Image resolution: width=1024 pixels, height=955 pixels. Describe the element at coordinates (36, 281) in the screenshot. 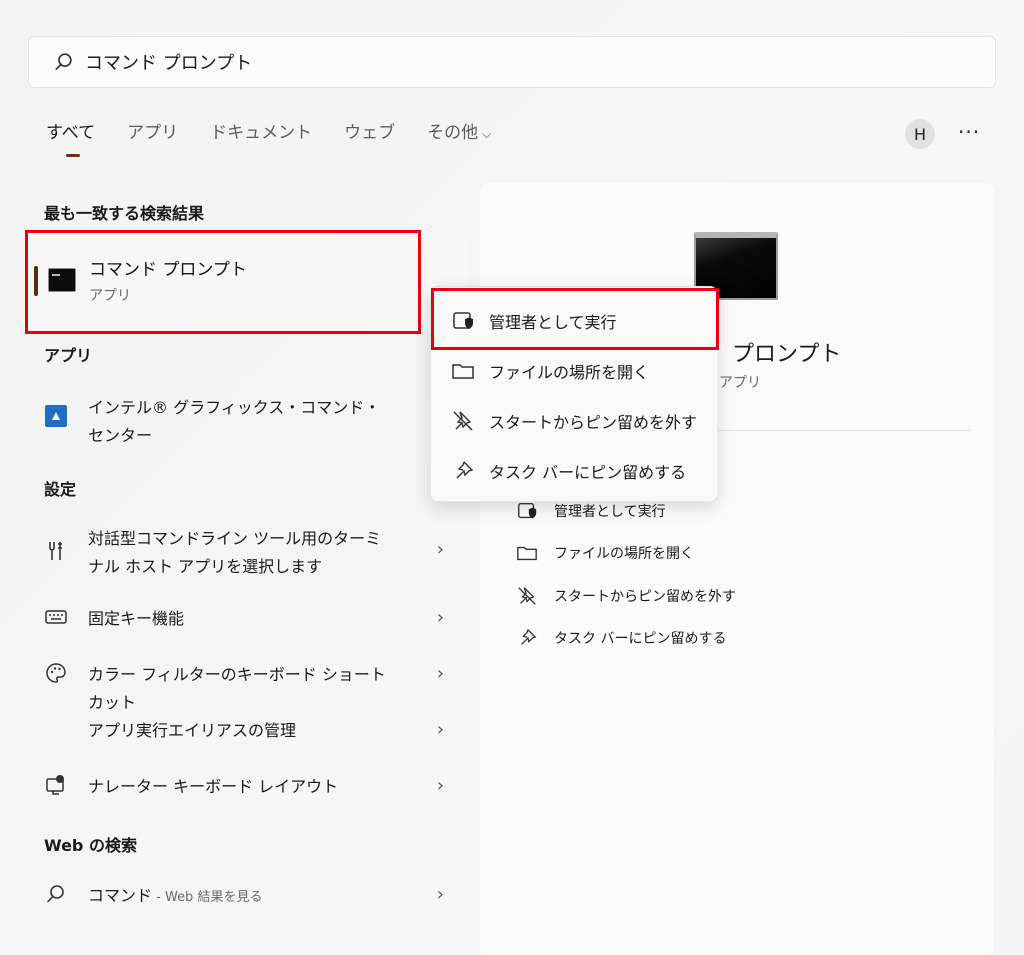

I see `selection-indicator` at that location.